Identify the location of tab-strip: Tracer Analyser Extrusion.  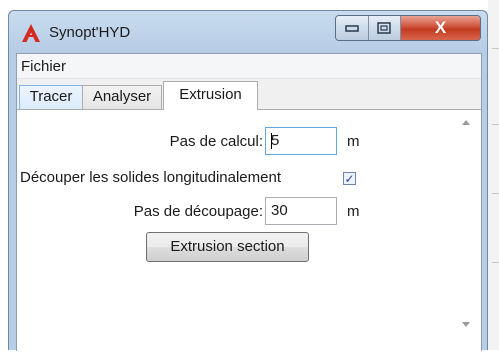
(249, 94).